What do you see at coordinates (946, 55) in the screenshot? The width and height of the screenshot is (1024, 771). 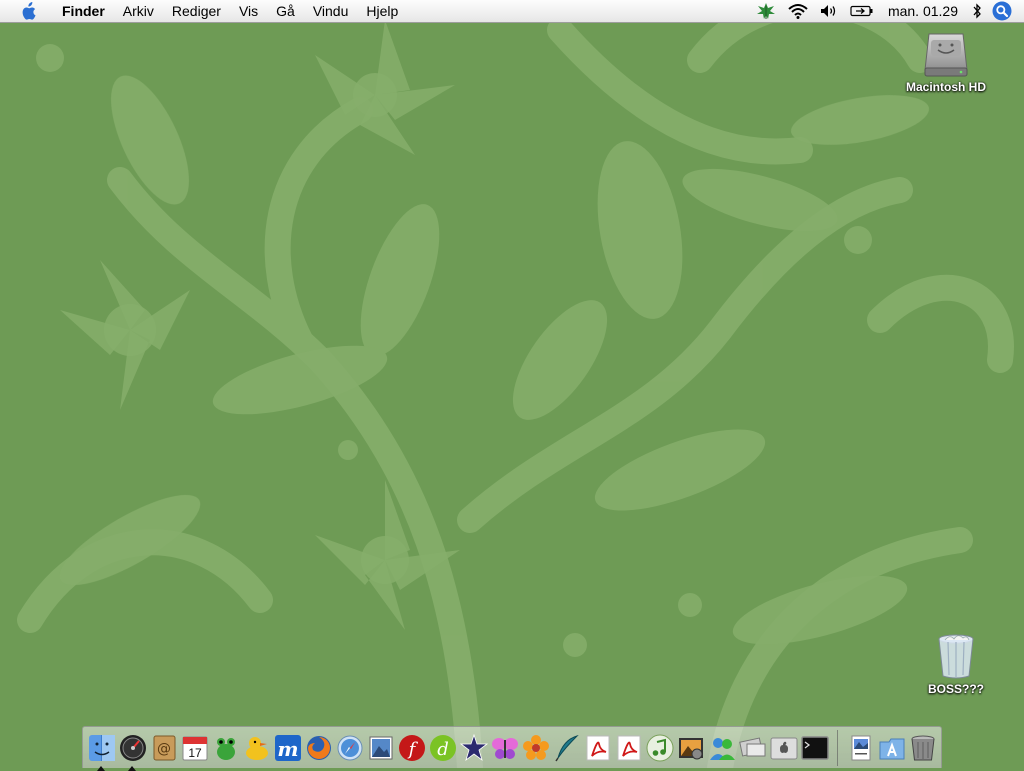 I see `hard-drive-icon` at bounding box center [946, 55].